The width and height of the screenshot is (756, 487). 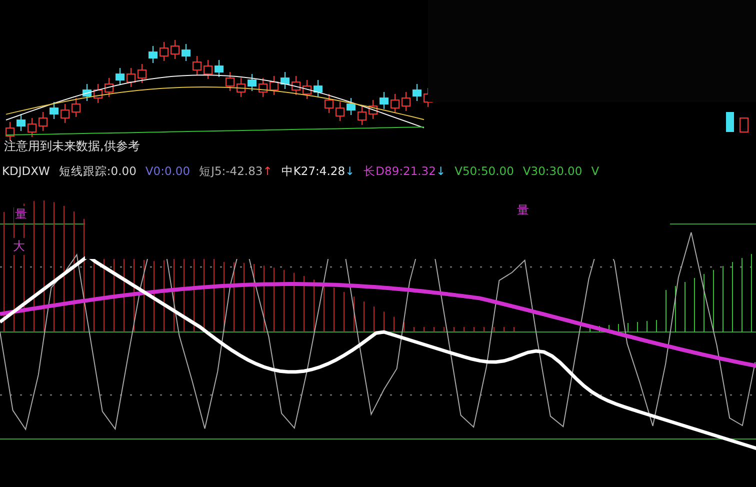 What do you see at coordinates (97, 171) in the screenshot?
I see `indicator-value: 短线跟踪:0.00` at bounding box center [97, 171].